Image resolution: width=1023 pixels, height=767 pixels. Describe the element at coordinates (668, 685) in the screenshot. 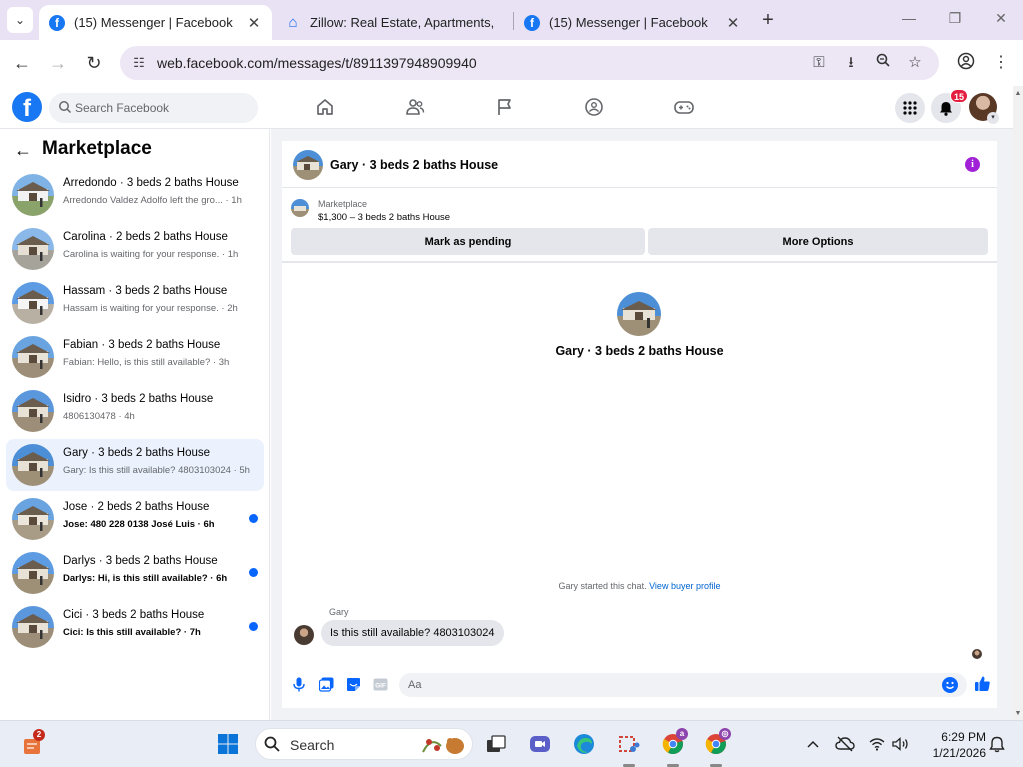

I see `message-input` at that location.